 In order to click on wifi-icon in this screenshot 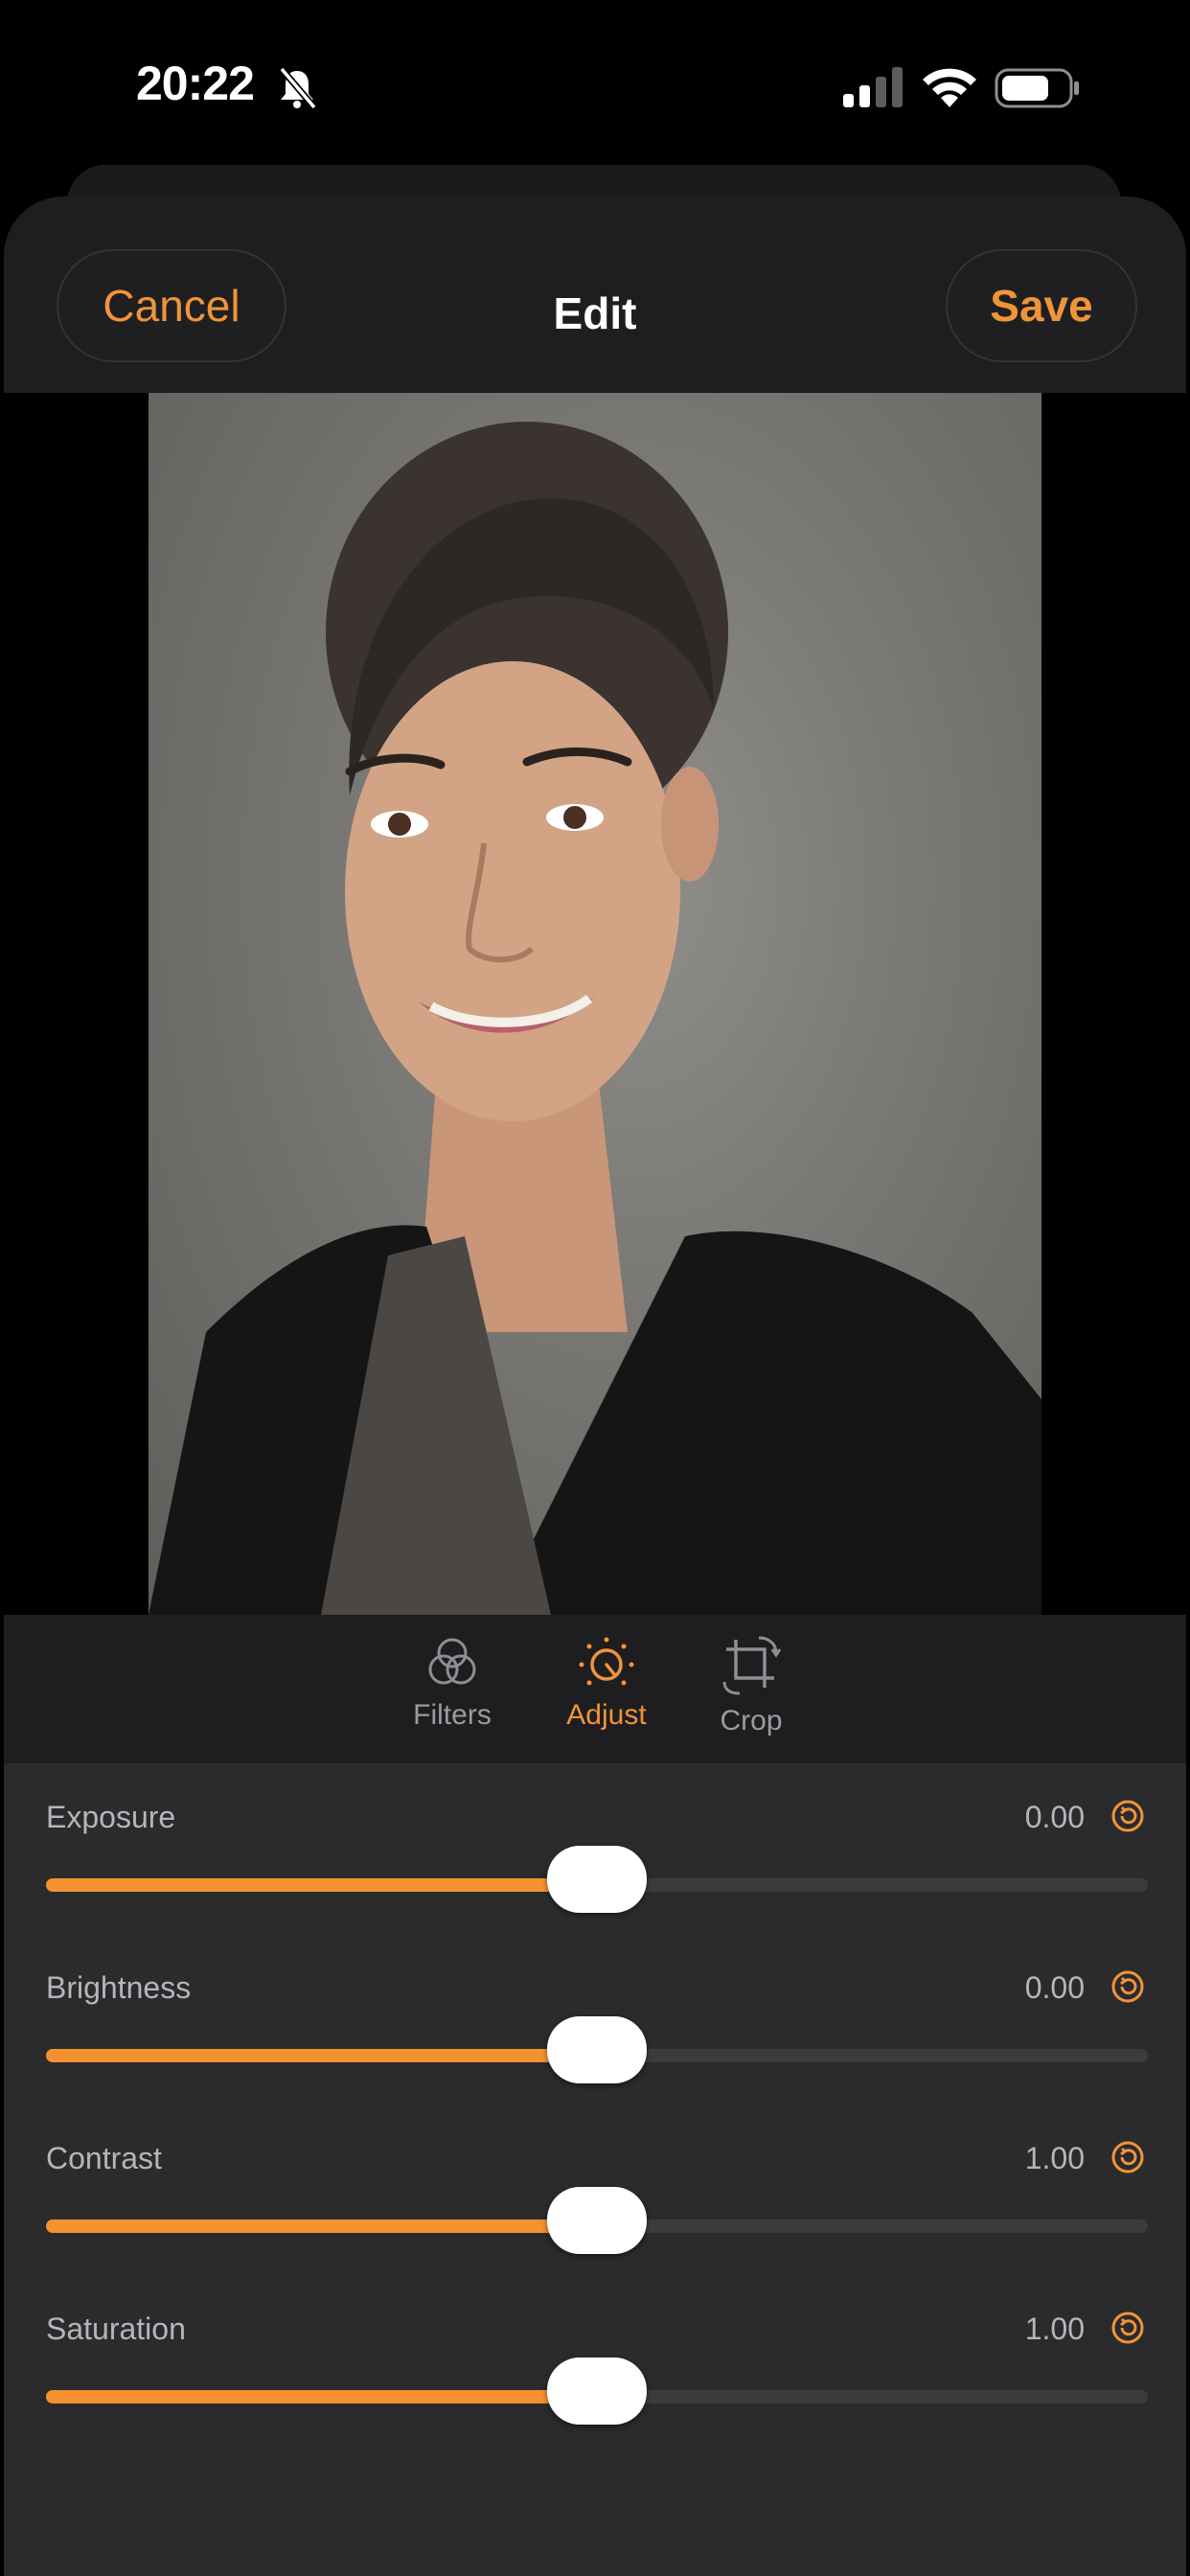, I will do `click(950, 87)`.